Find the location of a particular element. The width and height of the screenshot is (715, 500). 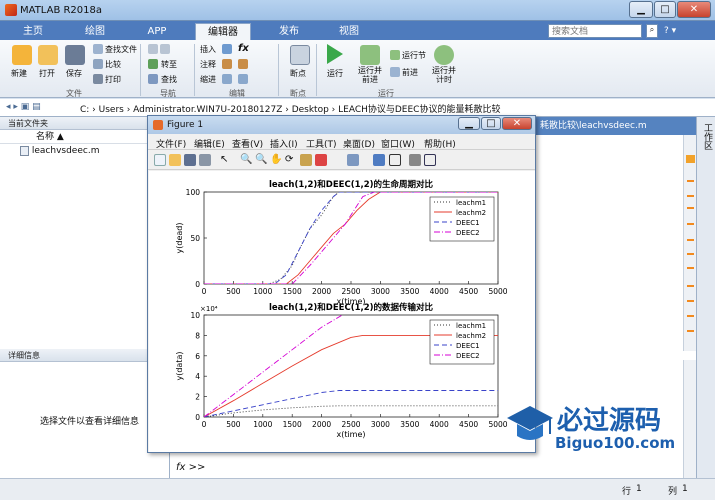

go-back-icon is located at coordinates (153, 49).